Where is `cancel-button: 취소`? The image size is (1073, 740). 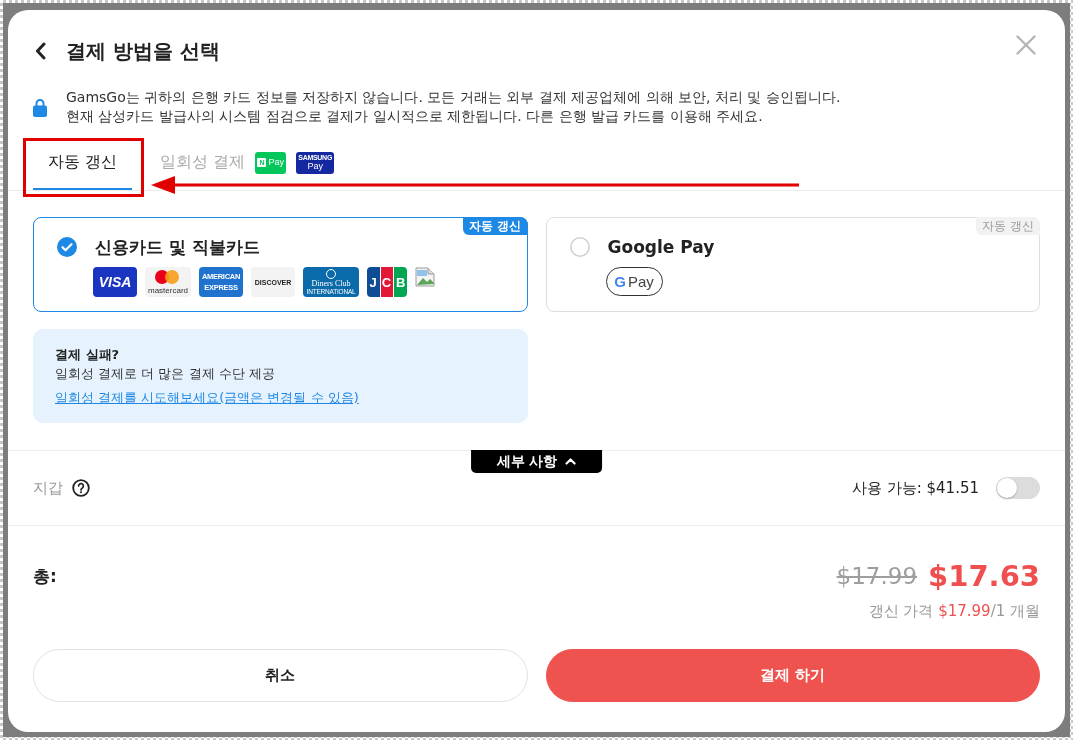
cancel-button: 취소 is located at coordinates (280, 675).